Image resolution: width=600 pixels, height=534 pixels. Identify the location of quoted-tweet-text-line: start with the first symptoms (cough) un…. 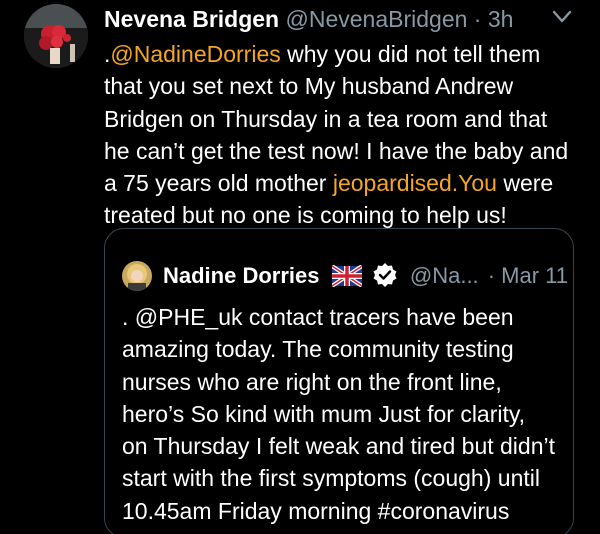
(331, 478).